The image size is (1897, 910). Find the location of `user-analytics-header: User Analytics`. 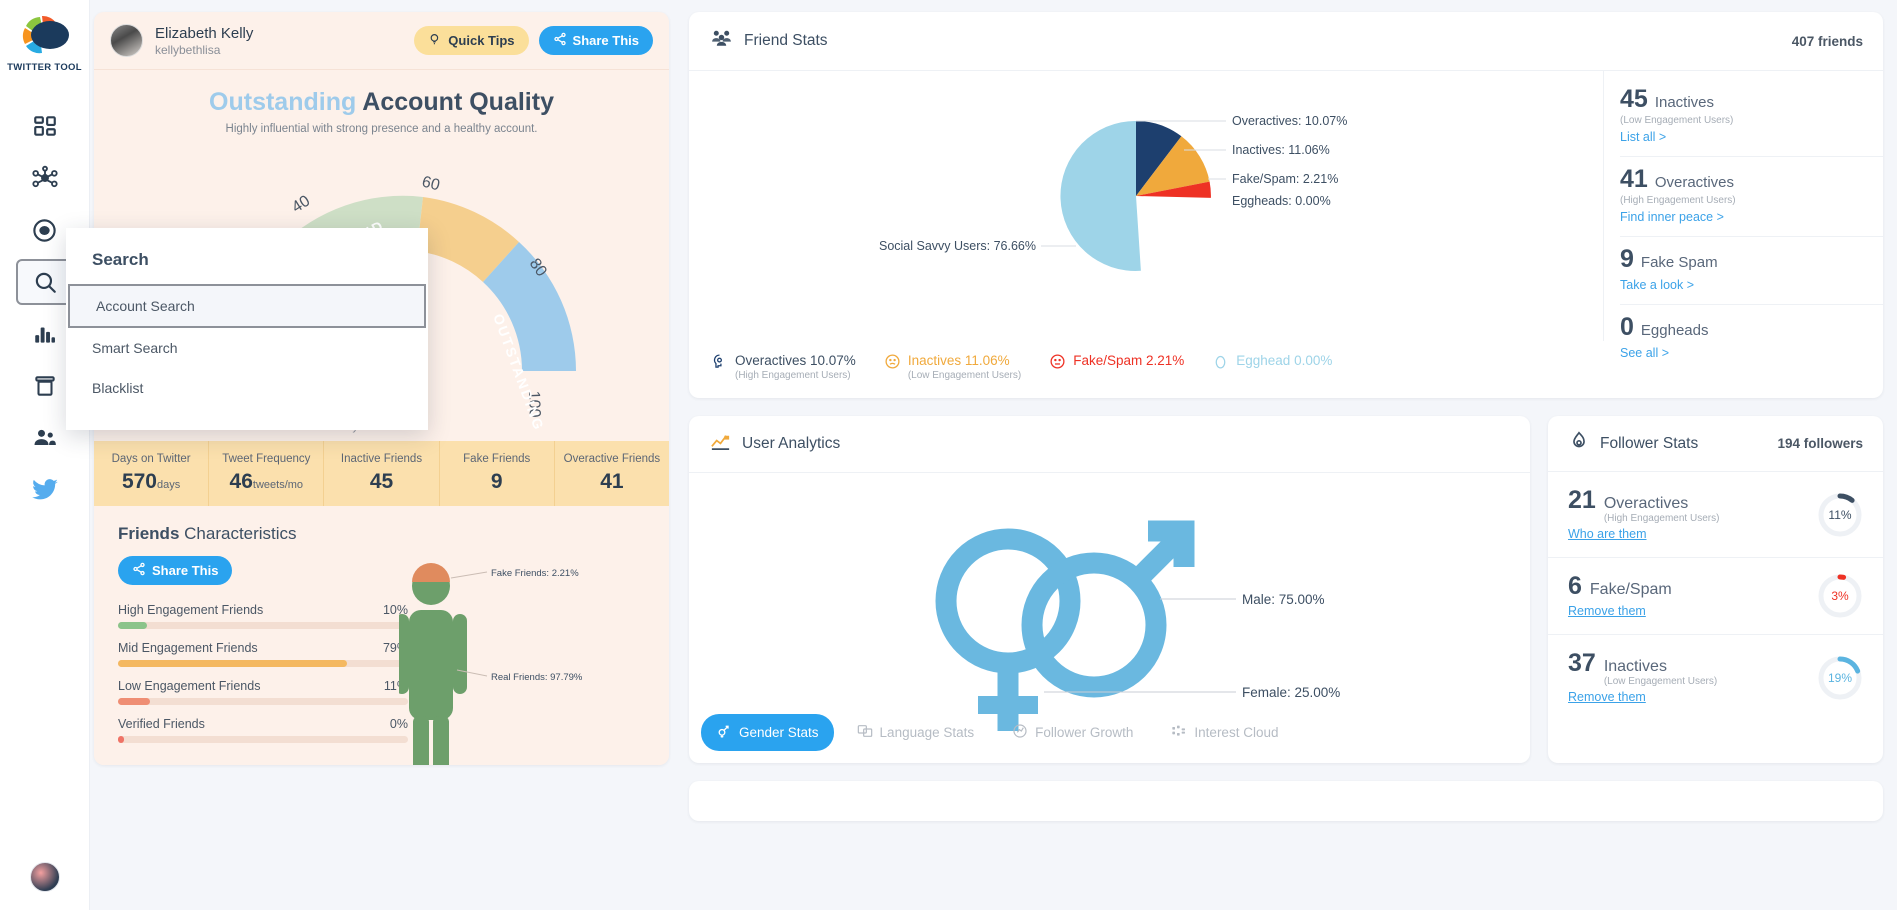

user-analytics-header: User Analytics is located at coordinates (1109, 445).